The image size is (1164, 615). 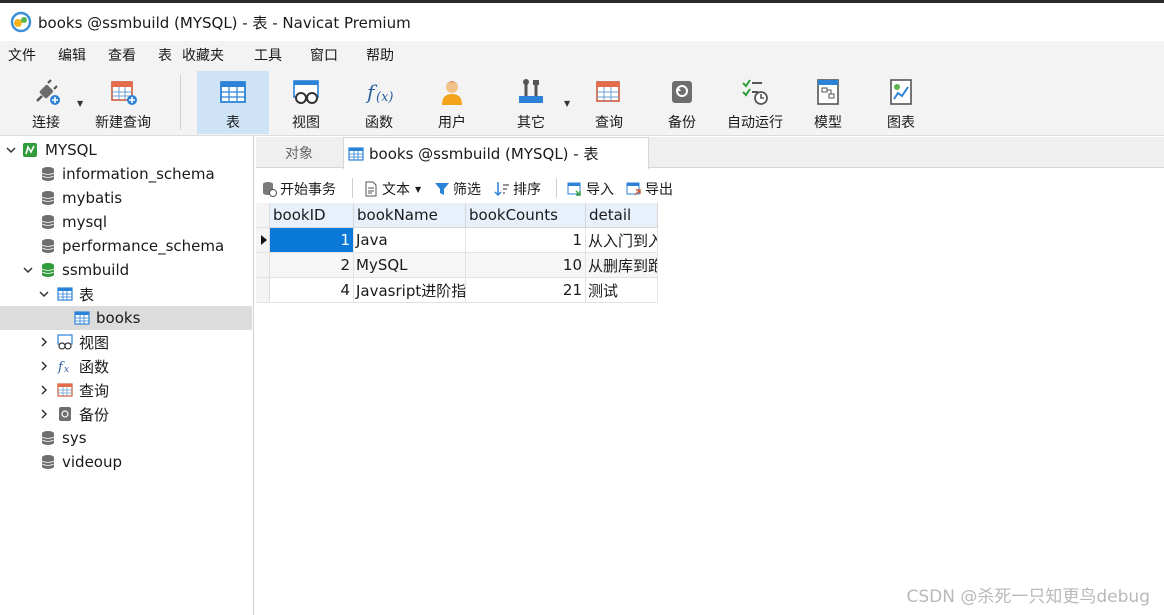 I want to click on begin-transaction-button: 开始事务, so click(x=298, y=189).